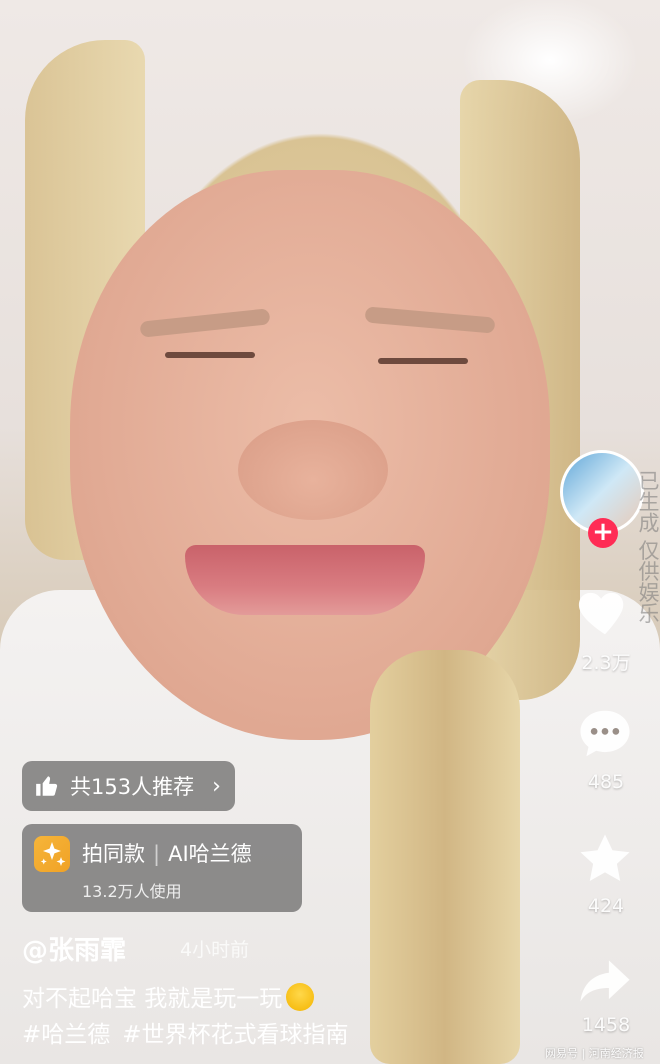 The height and width of the screenshot is (1064, 660). I want to click on video-mouth, so click(305, 580).